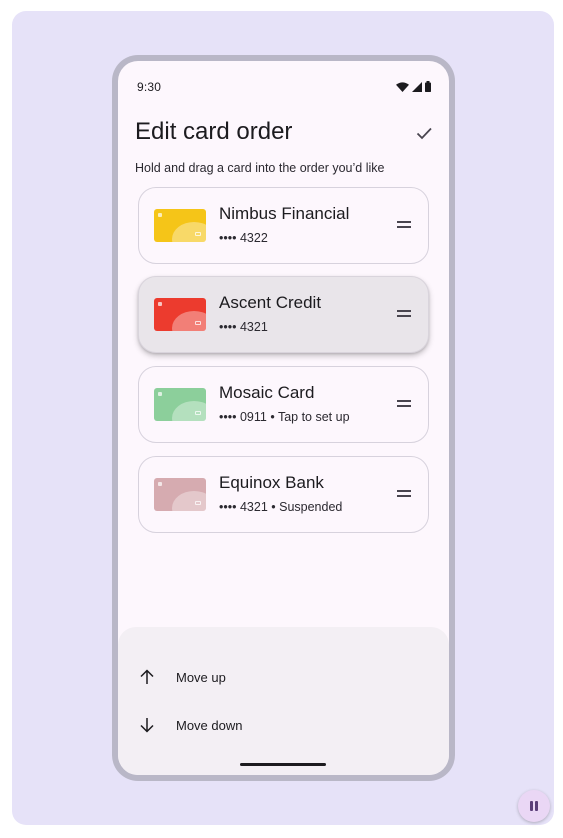  I want to click on status-icons, so click(413, 86).